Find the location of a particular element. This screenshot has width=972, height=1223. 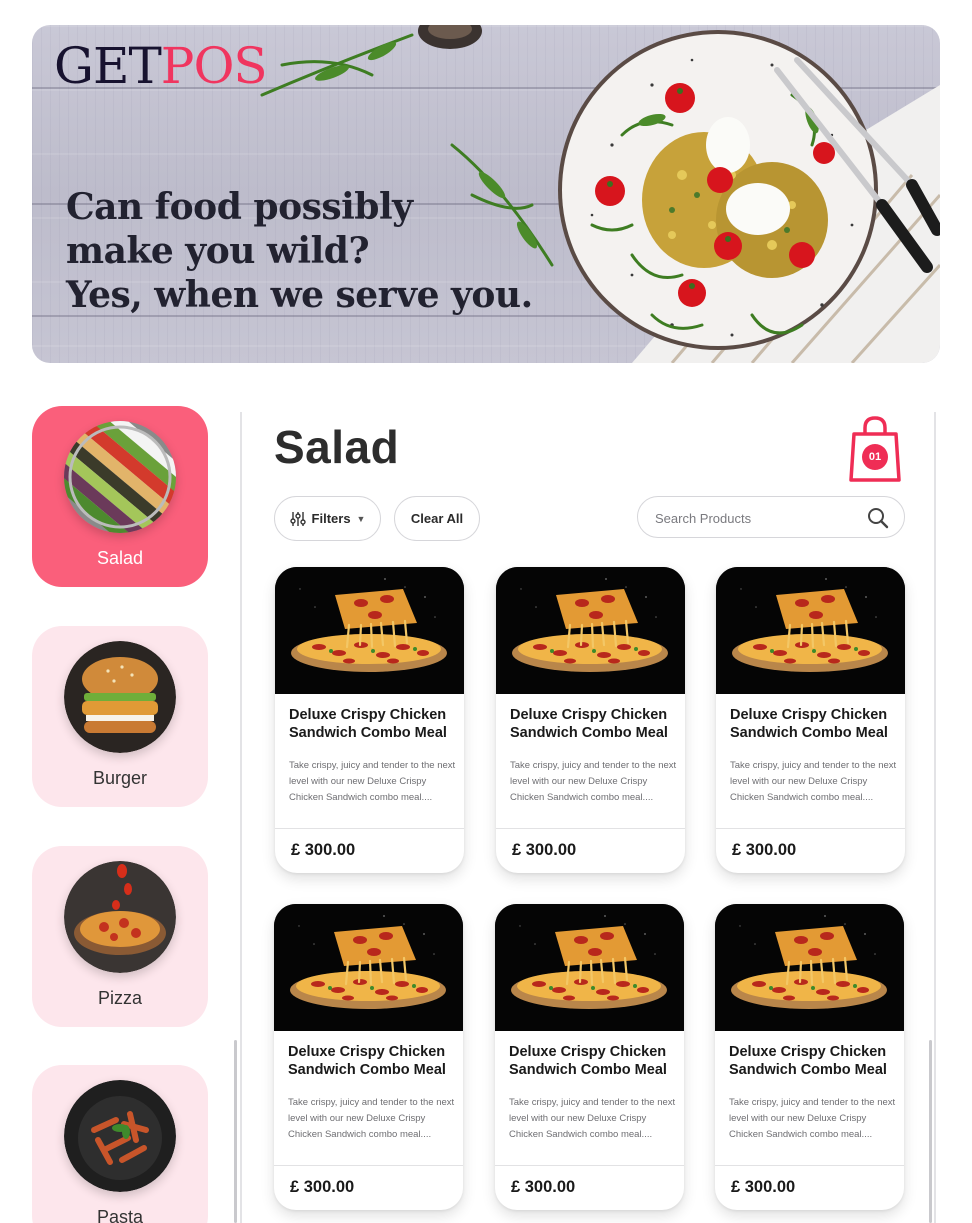

sidebar-scrollbar is located at coordinates (235, 1131).